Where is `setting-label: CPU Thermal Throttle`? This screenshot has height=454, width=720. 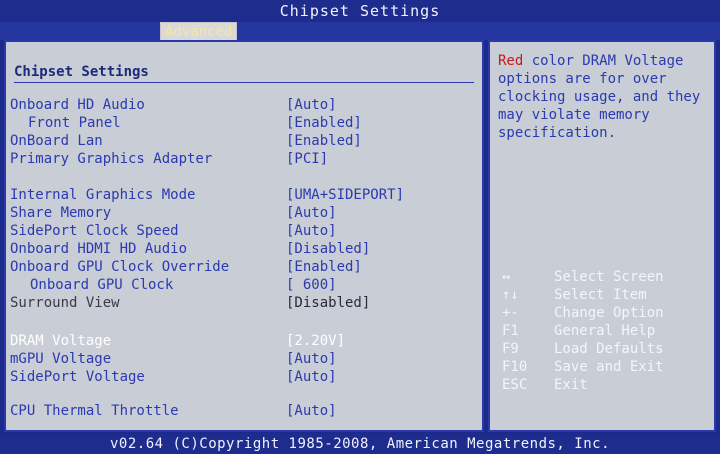
setting-label: CPU Thermal Throttle is located at coordinates (94, 411).